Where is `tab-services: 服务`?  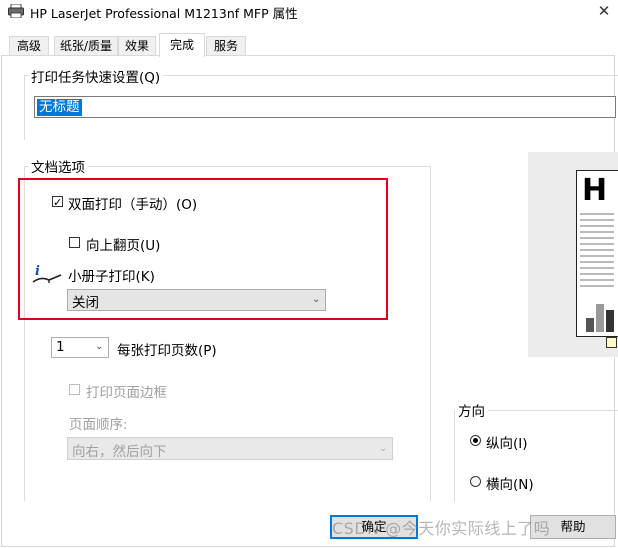 tab-services: 服务 is located at coordinates (226, 46).